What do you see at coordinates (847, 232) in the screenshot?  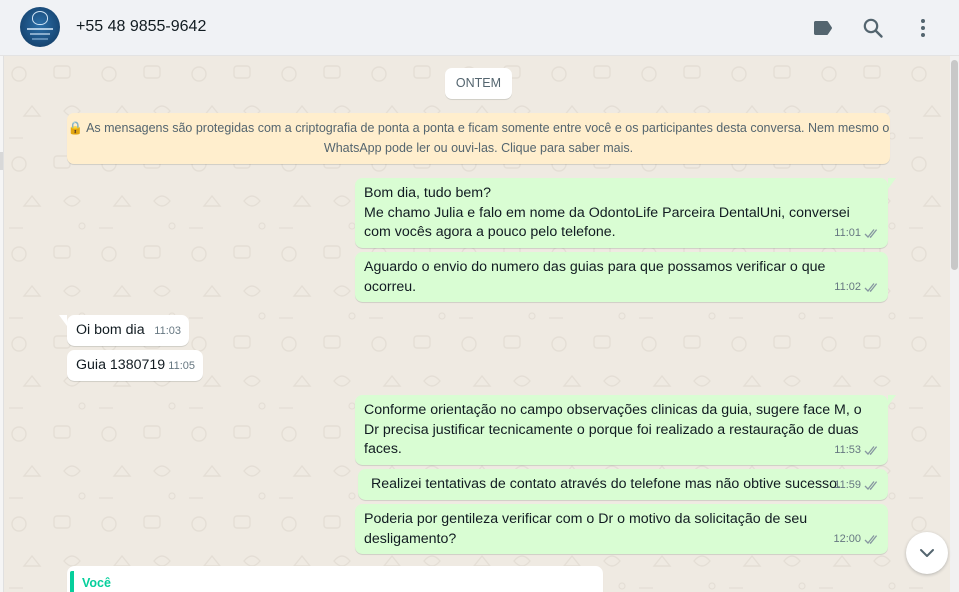 I see `message-time: 11:01` at bounding box center [847, 232].